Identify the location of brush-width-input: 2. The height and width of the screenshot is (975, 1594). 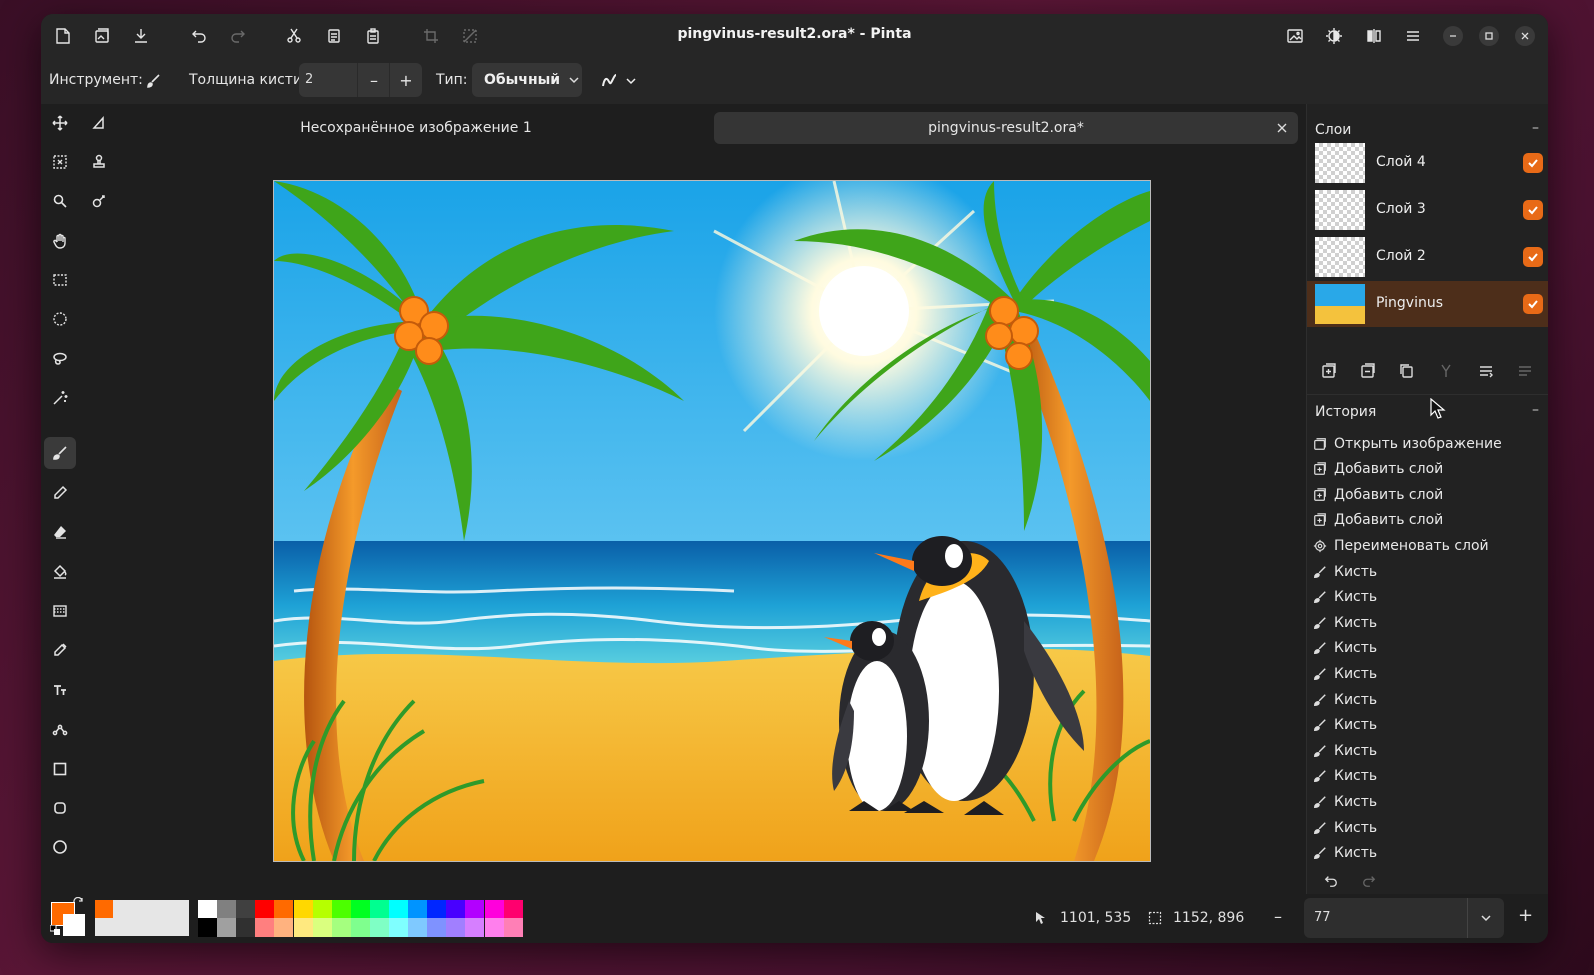
(328, 80).